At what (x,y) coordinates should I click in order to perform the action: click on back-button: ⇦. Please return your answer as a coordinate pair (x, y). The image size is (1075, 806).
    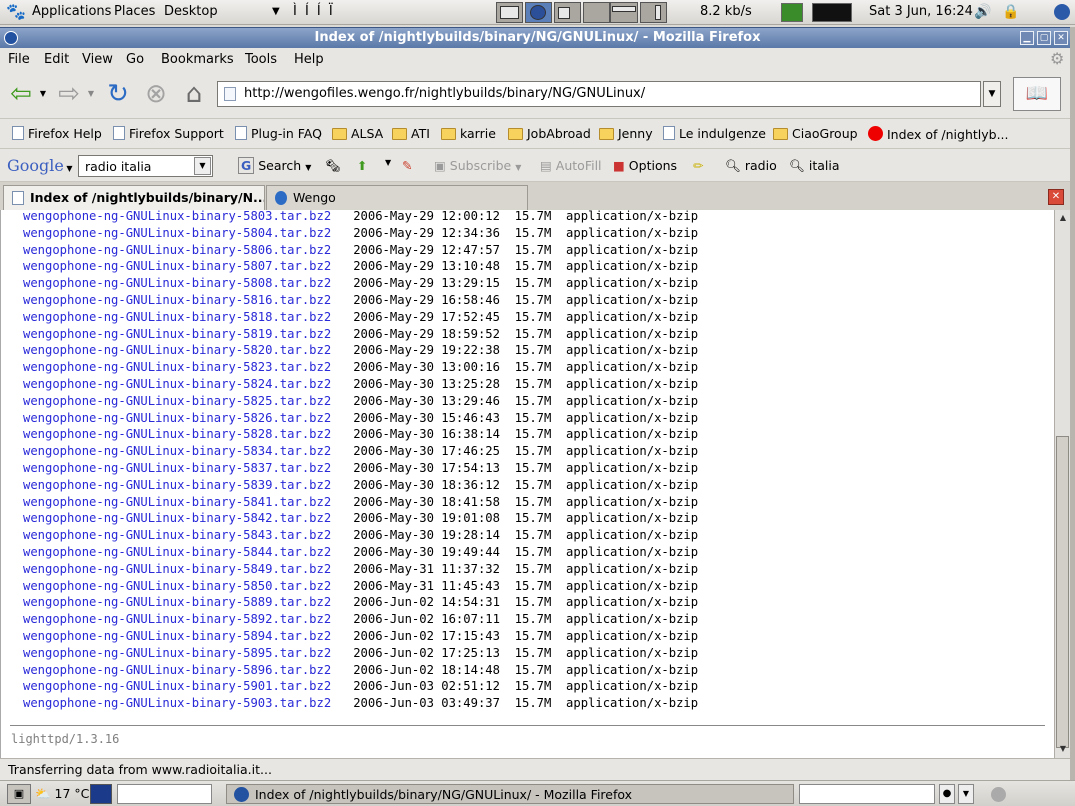
    Looking at the image, I should click on (21, 94).